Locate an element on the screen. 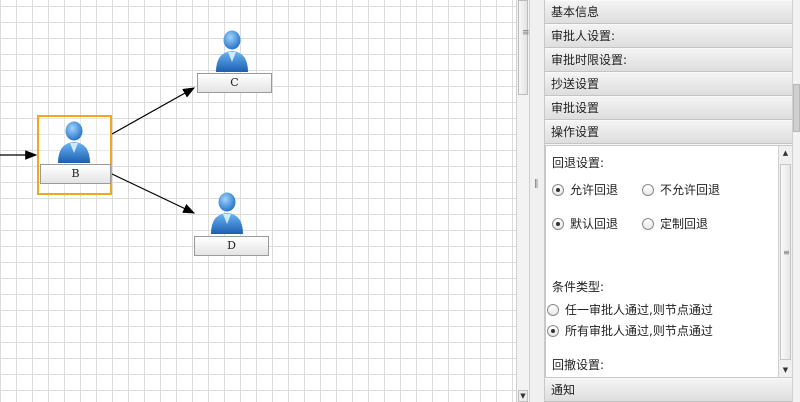  panel-splitter: ‖ is located at coordinates (537, 201).